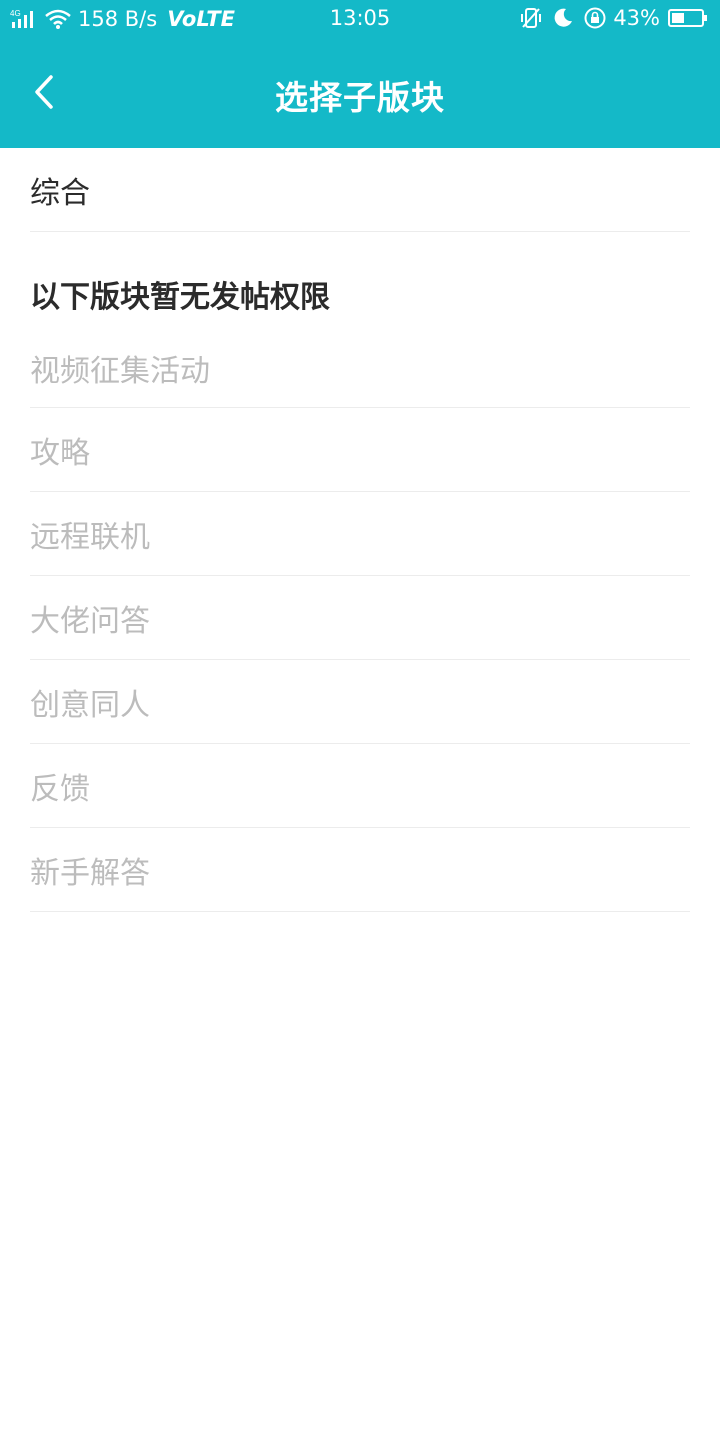  I want to click on subforum-item-disabled: 创意同人, so click(360, 702).